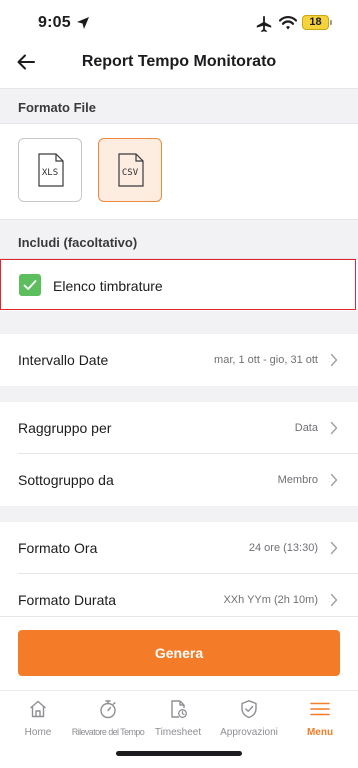 The image size is (358, 768). I want to click on status-bar: 9:05 18, so click(179, 23).